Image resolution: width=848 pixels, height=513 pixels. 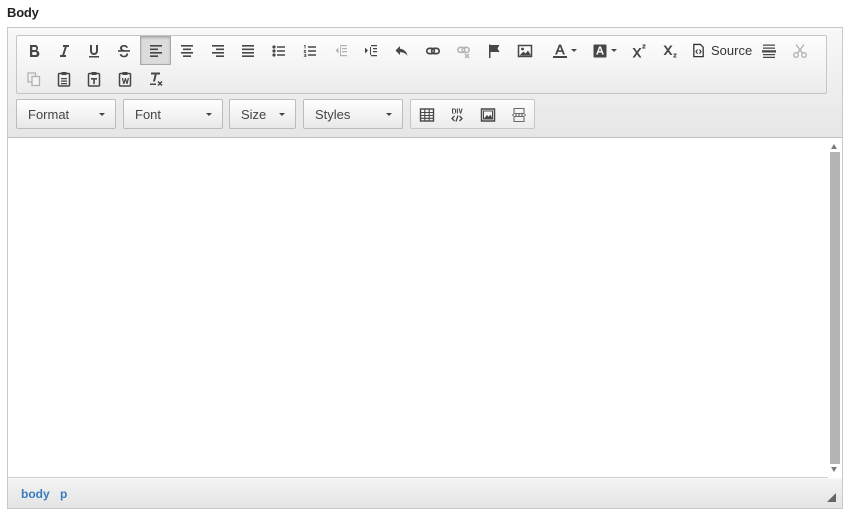 I want to click on styles-dropdown-arrow-icon, so click(x=389, y=114).